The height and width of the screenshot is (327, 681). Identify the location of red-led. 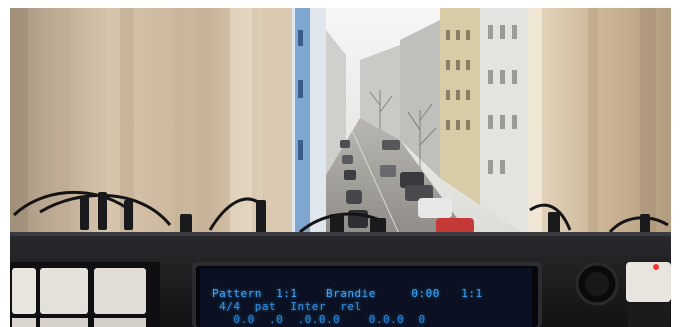
(656, 267).